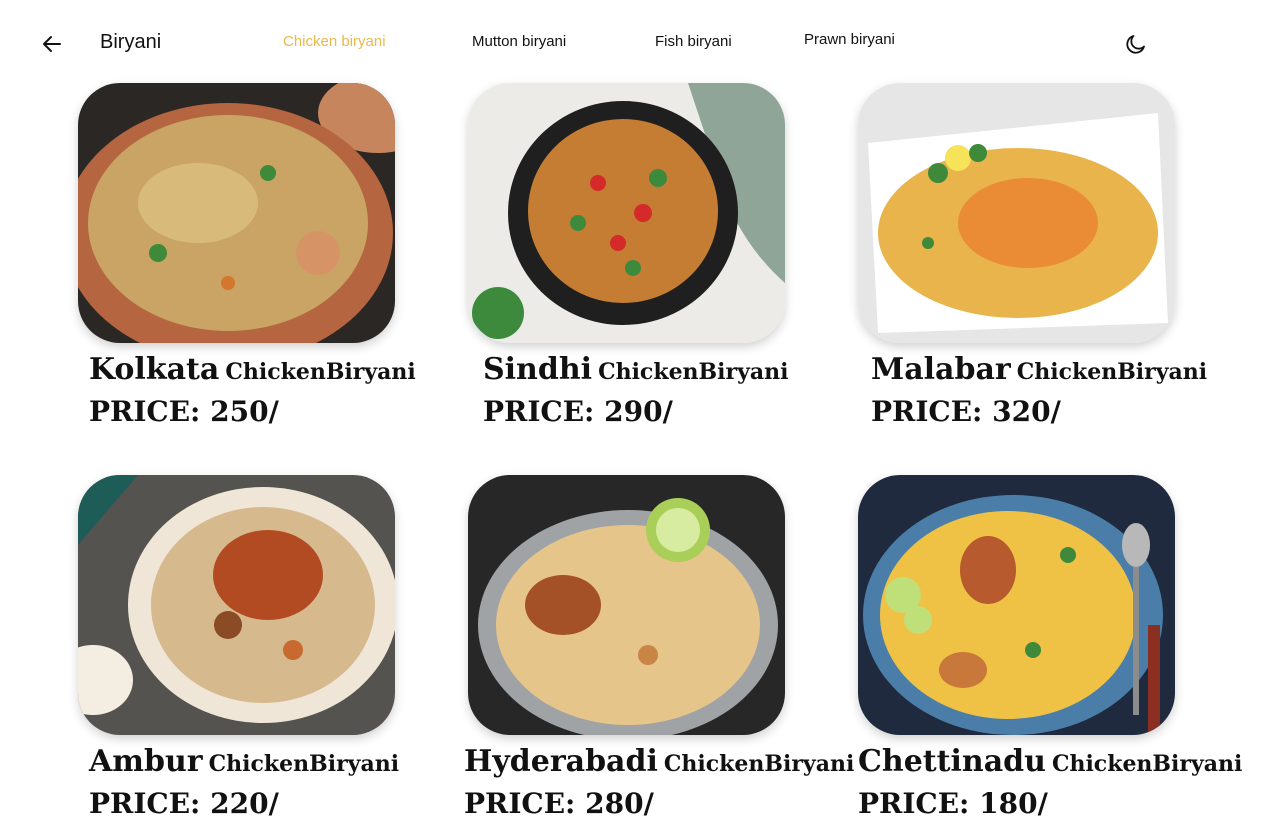 Image resolution: width=1280 pixels, height=832 pixels. I want to click on card-title-kolkata: Kolkata ChickenBiryani, so click(252, 369).